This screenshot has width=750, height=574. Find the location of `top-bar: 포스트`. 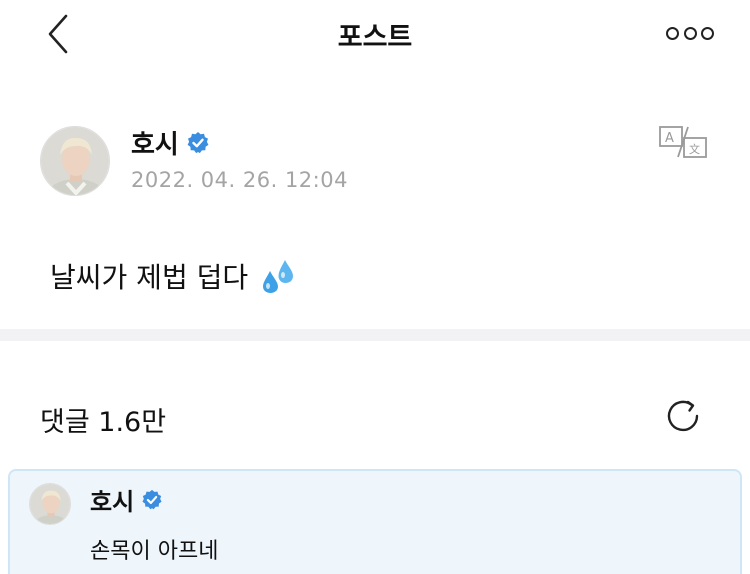

top-bar: 포스트 is located at coordinates (375, 34).